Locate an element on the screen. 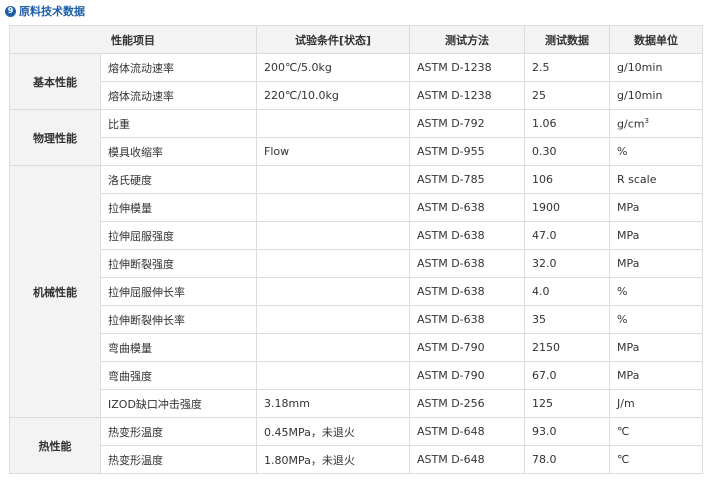 The width and height of the screenshot is (706, 481). property-name-cell: 拉伸断裂伸长率 is located at coordinates (178, 319).